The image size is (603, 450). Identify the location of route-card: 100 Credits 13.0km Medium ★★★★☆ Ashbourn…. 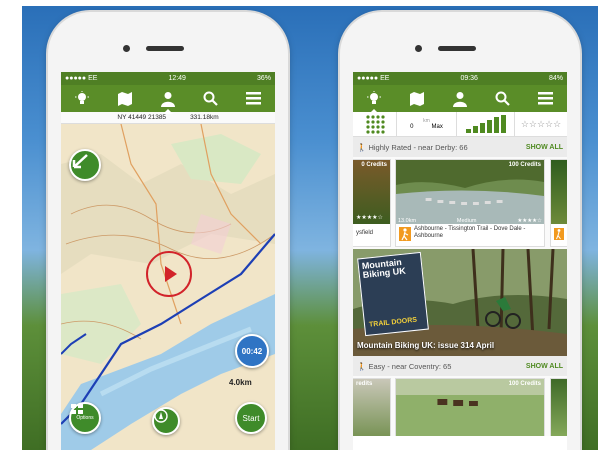
(470, 203).